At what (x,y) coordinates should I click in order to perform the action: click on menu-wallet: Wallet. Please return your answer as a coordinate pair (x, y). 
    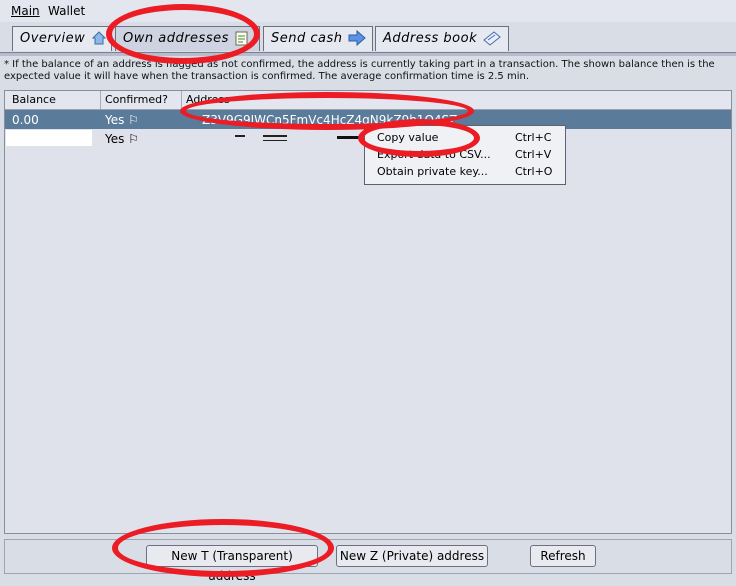
    Looking at the image, I should click on (66, 11).